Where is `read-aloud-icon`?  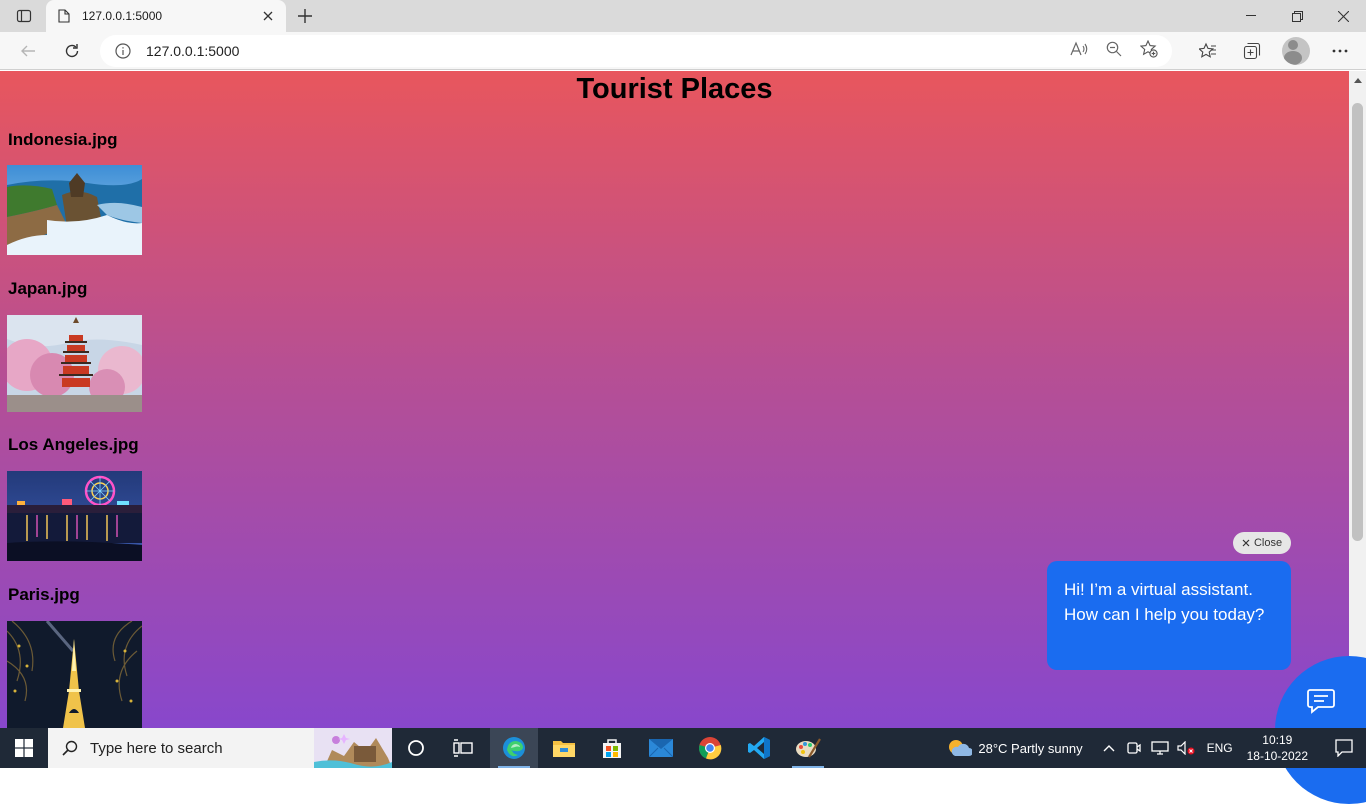 read-aloud-icon is located at coordinates (1079, 51).